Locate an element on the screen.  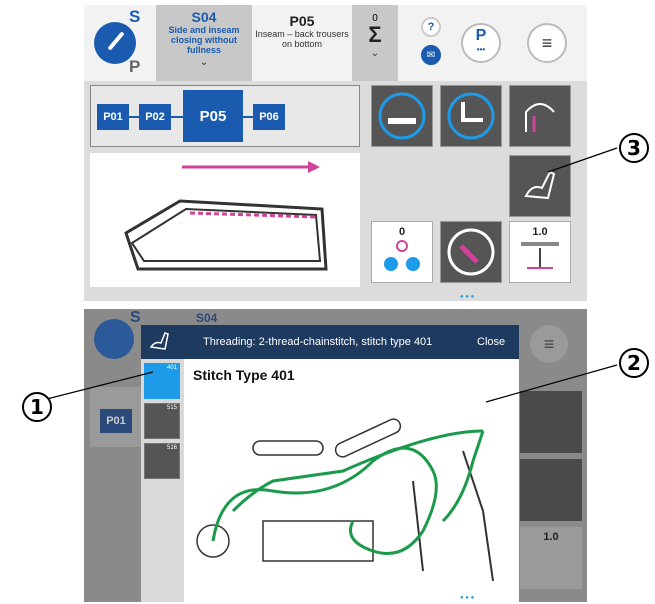
callout-1: 1 is located at coordinates (37, 407).